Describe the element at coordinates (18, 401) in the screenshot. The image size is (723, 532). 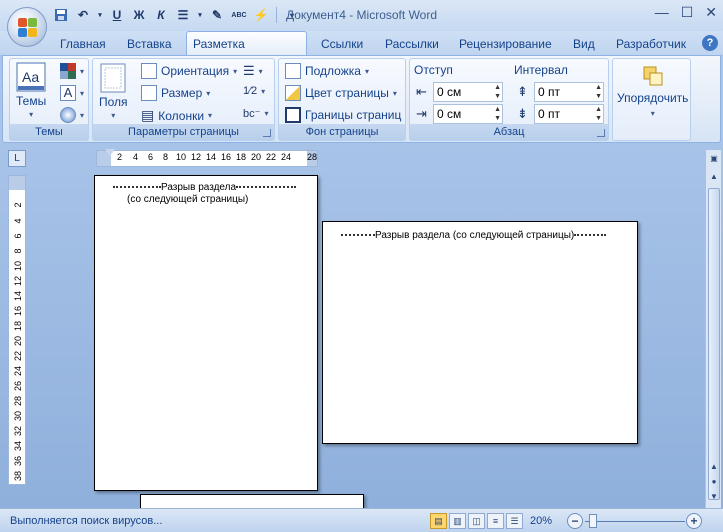
I see `ruler-tick: 28` at that location.